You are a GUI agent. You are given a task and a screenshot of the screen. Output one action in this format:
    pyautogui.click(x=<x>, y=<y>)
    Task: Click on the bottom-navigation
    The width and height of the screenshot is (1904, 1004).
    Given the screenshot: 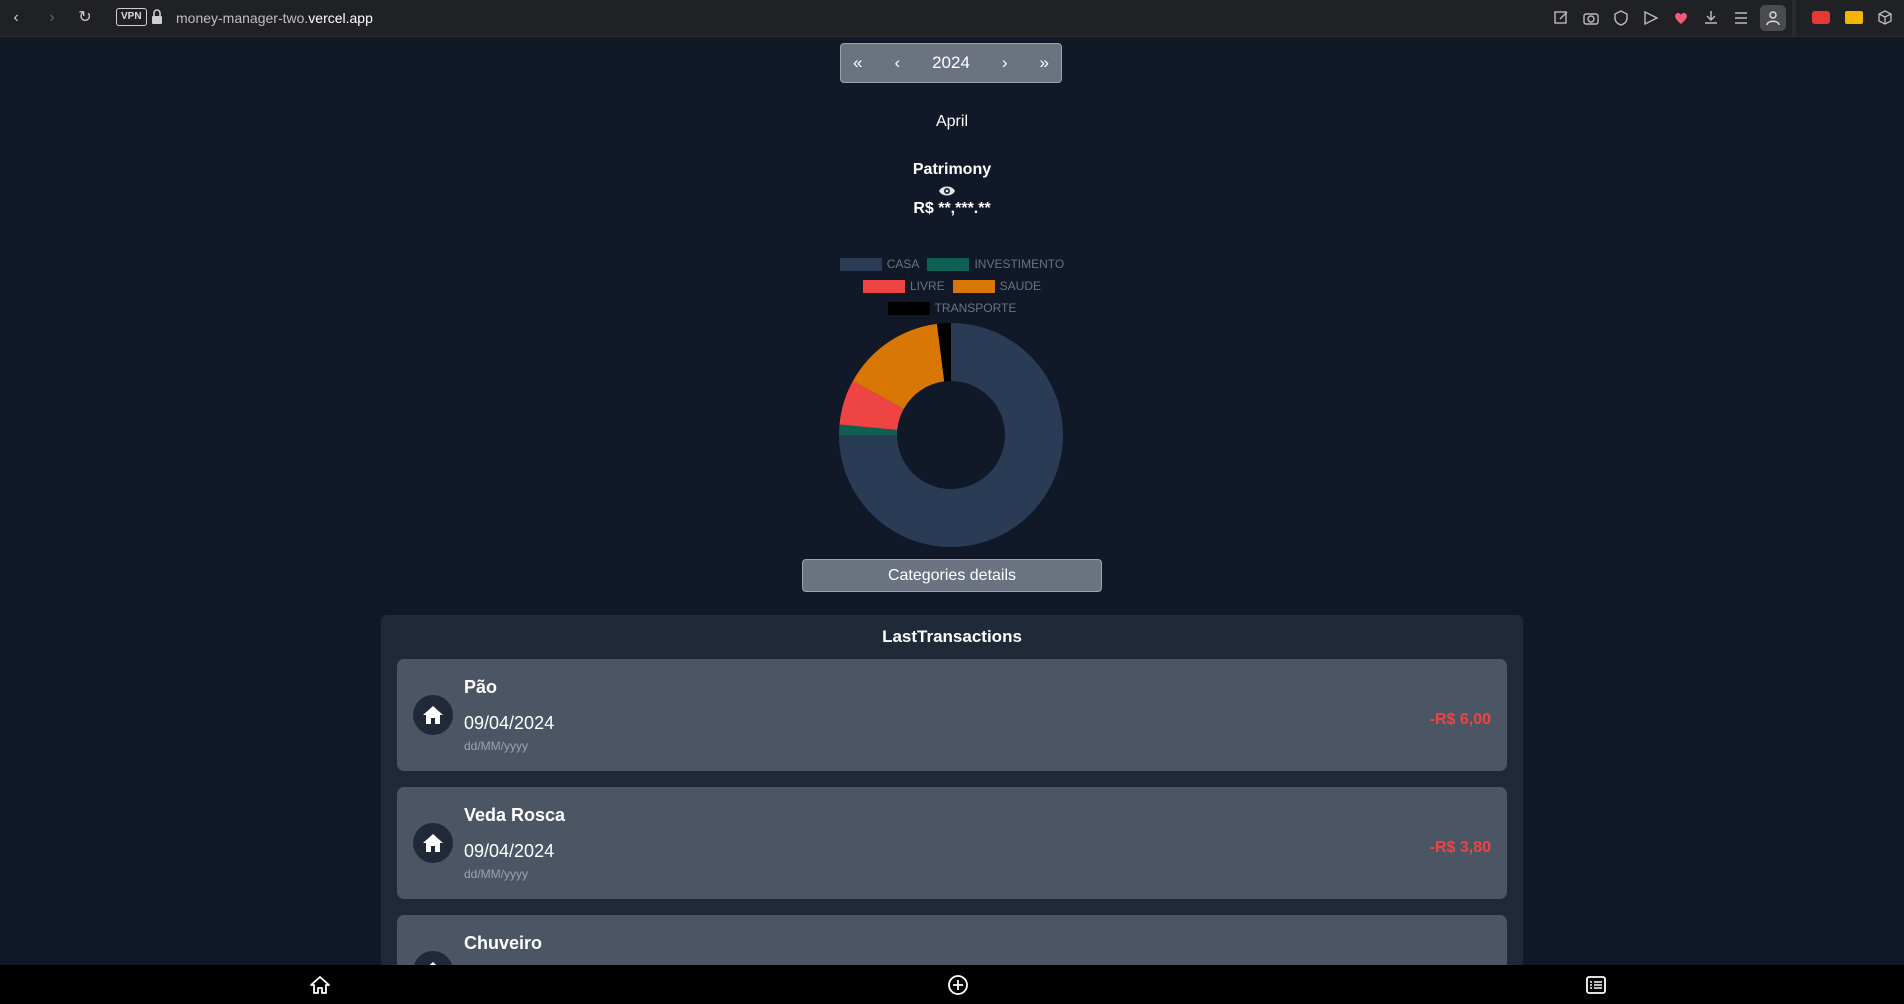 What is the action you would take?
    pyautogui.click(x=952, y=984)
    